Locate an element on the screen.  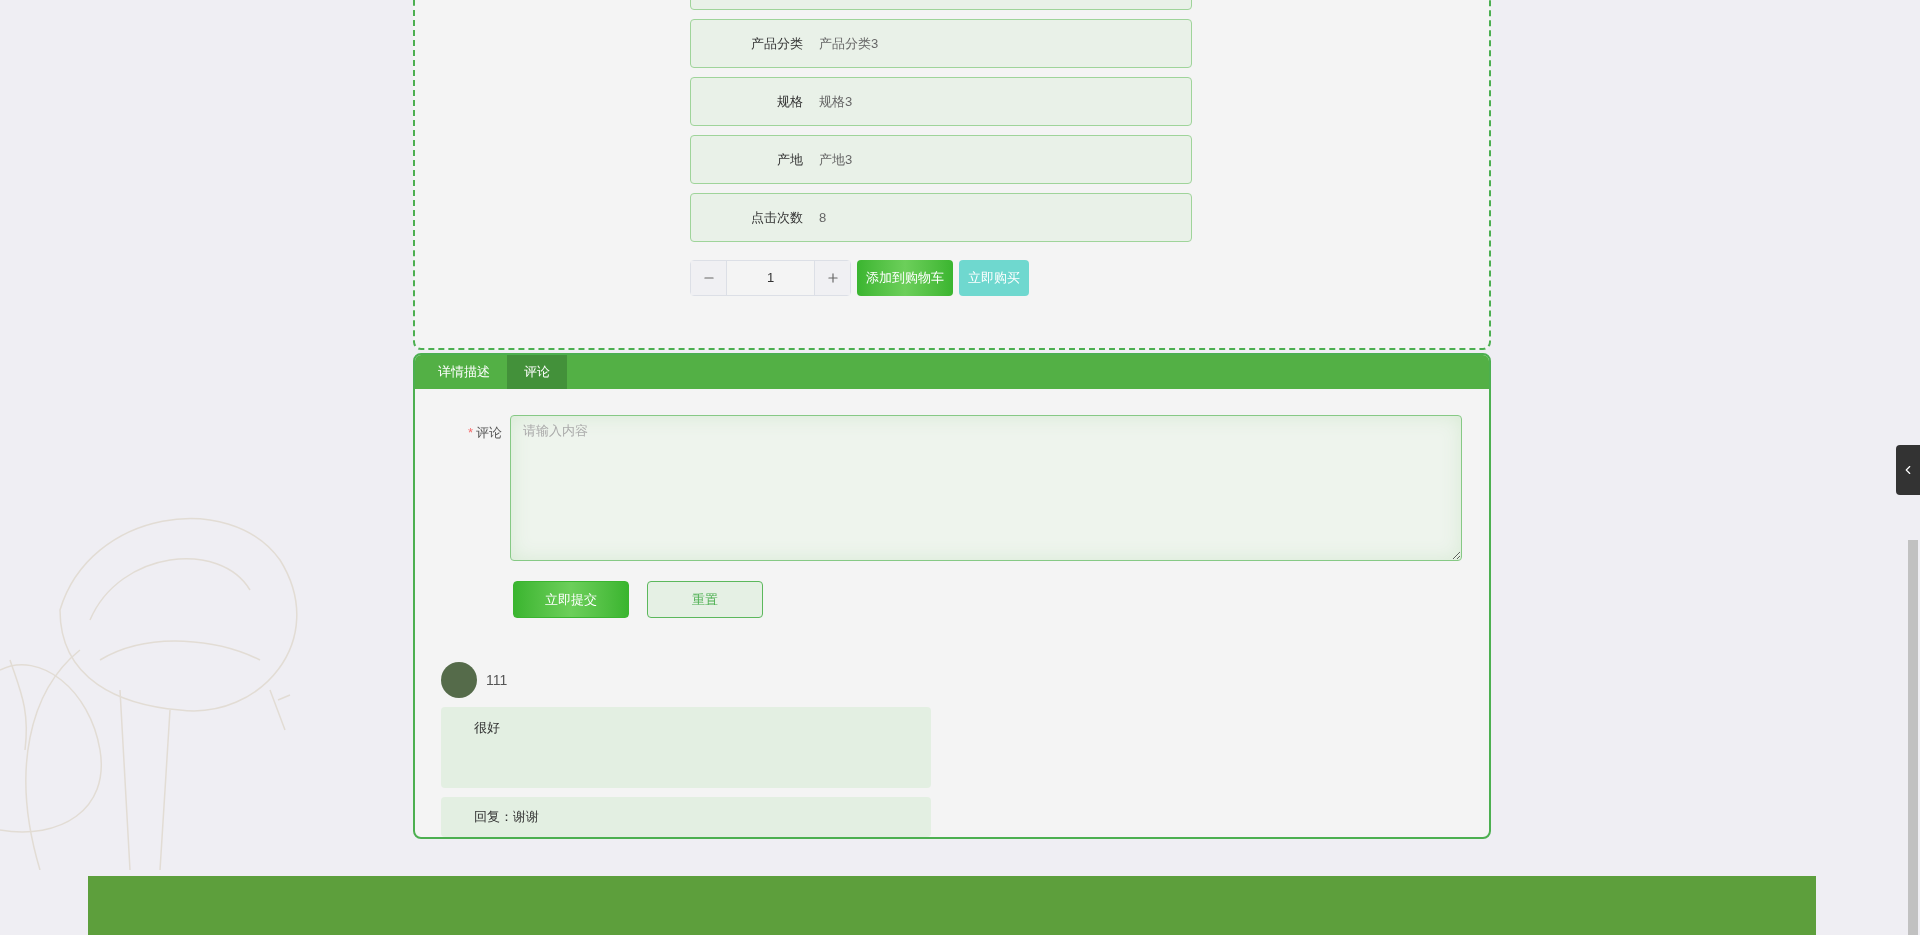
tab: 详情描述 is located at coordinates (464, 372).